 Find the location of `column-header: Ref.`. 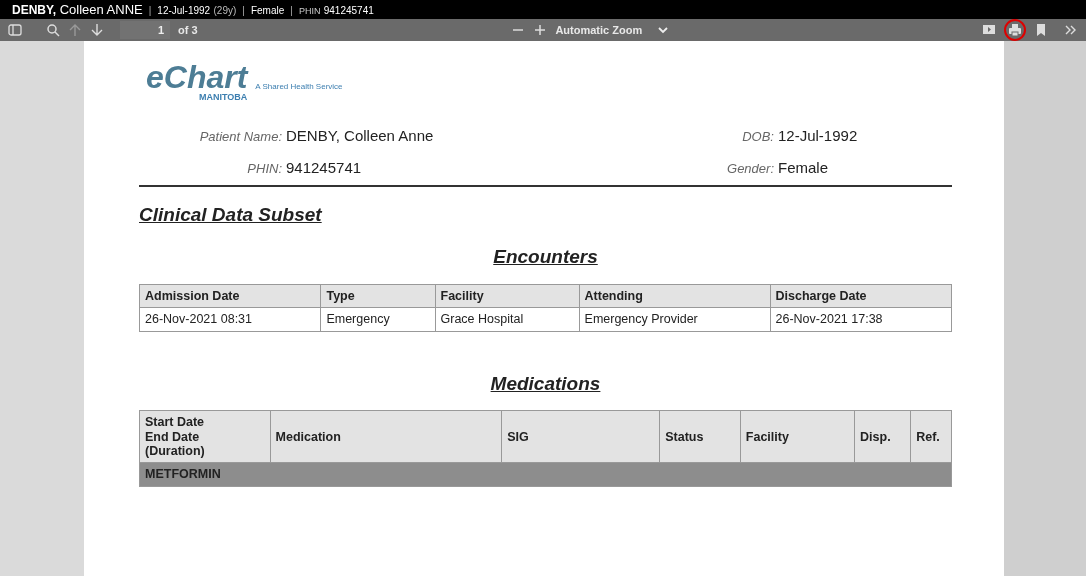

column-header: Ref. is located at coordinates (931, 436).